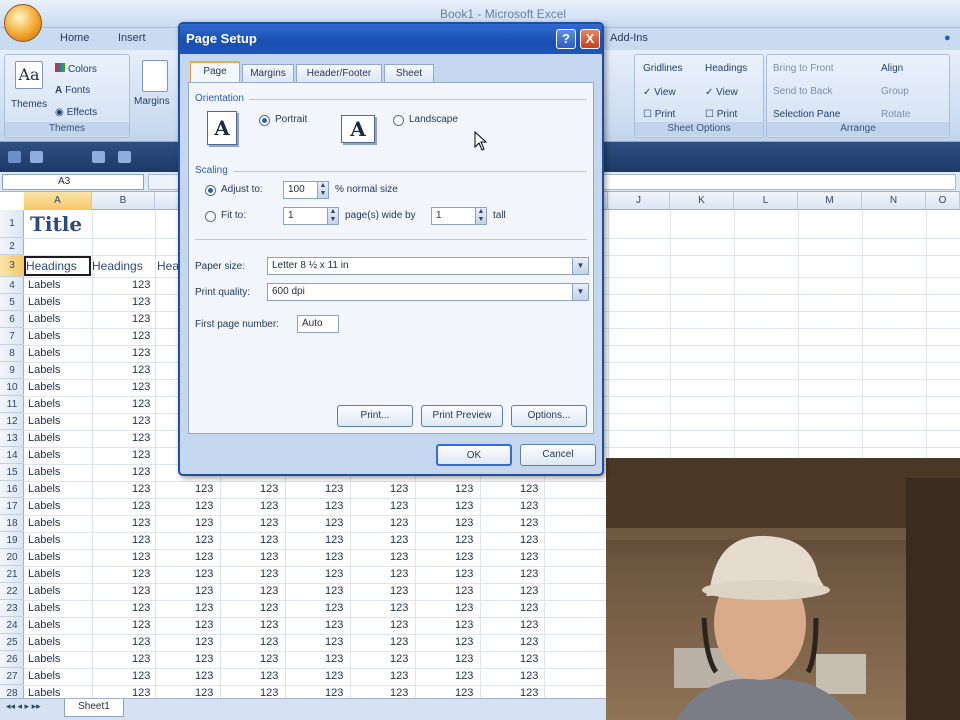 The image size is (960, 720). Describe the element at coordinates (803, 68) in the screenshot. I see `bring-to-front-button: Bring to Front` at that location.